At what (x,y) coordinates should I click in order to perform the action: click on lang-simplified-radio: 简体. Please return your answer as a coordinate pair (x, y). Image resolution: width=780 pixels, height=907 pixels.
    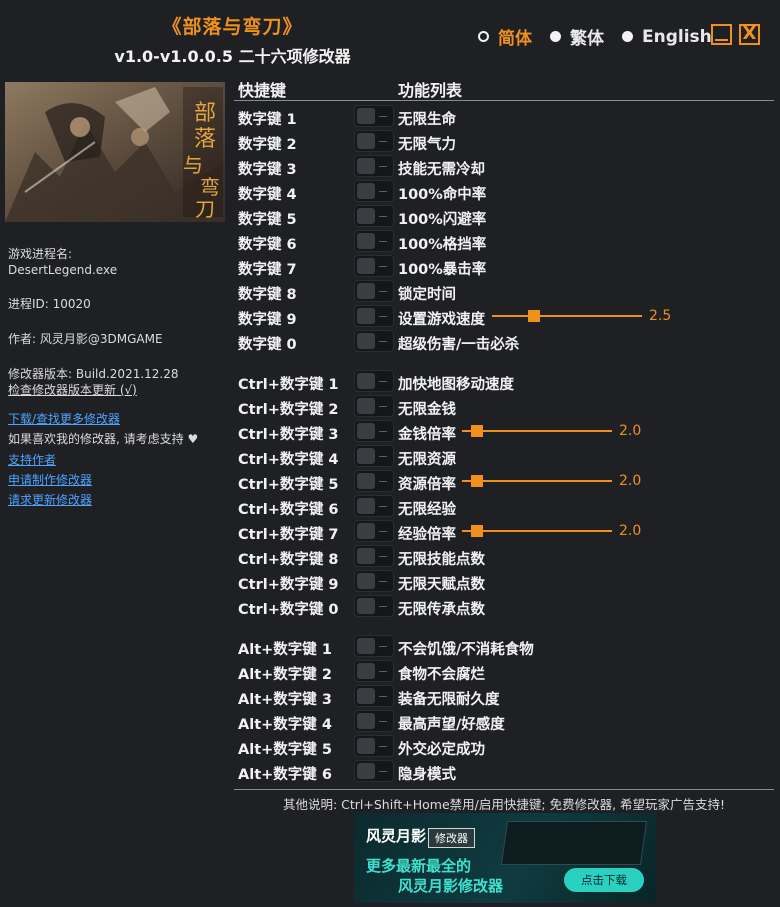
    Looking at the image, I should click on (505, 36).